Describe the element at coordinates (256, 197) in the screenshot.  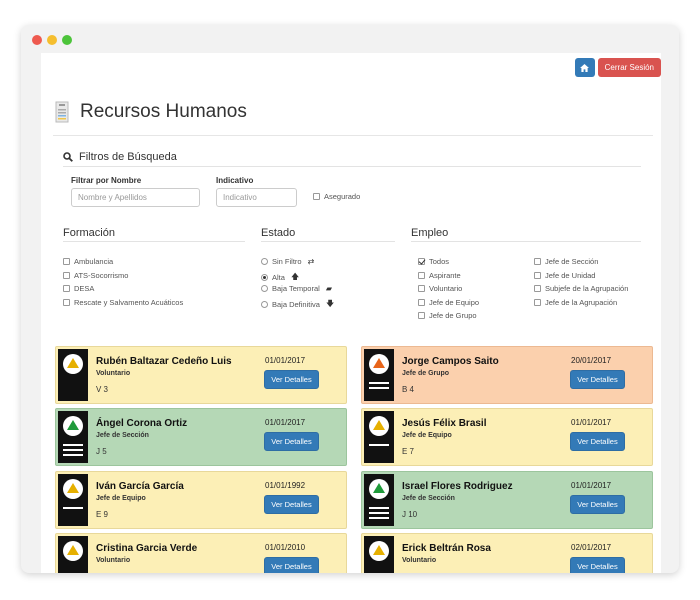
I see `indicativo-input` at that location.